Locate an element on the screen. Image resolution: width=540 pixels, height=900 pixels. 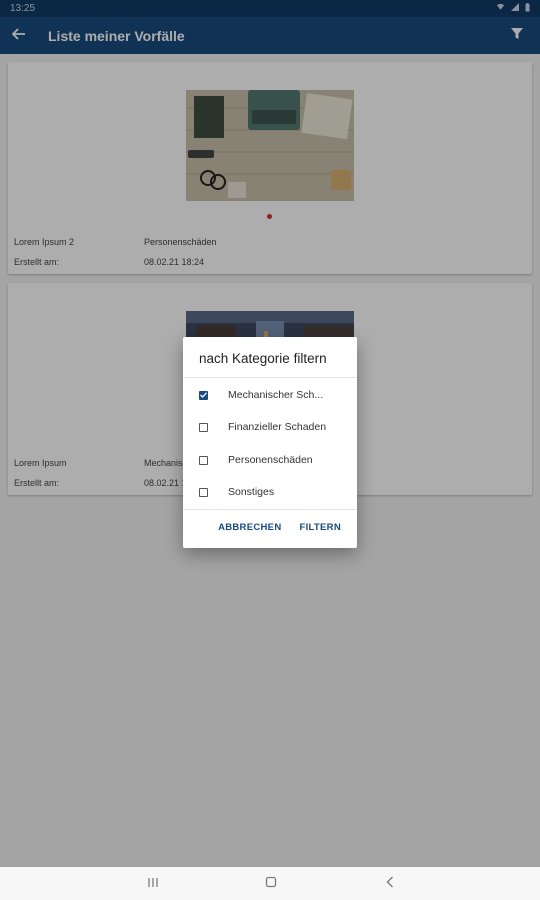
home-button is located at coordinates (271, 884).